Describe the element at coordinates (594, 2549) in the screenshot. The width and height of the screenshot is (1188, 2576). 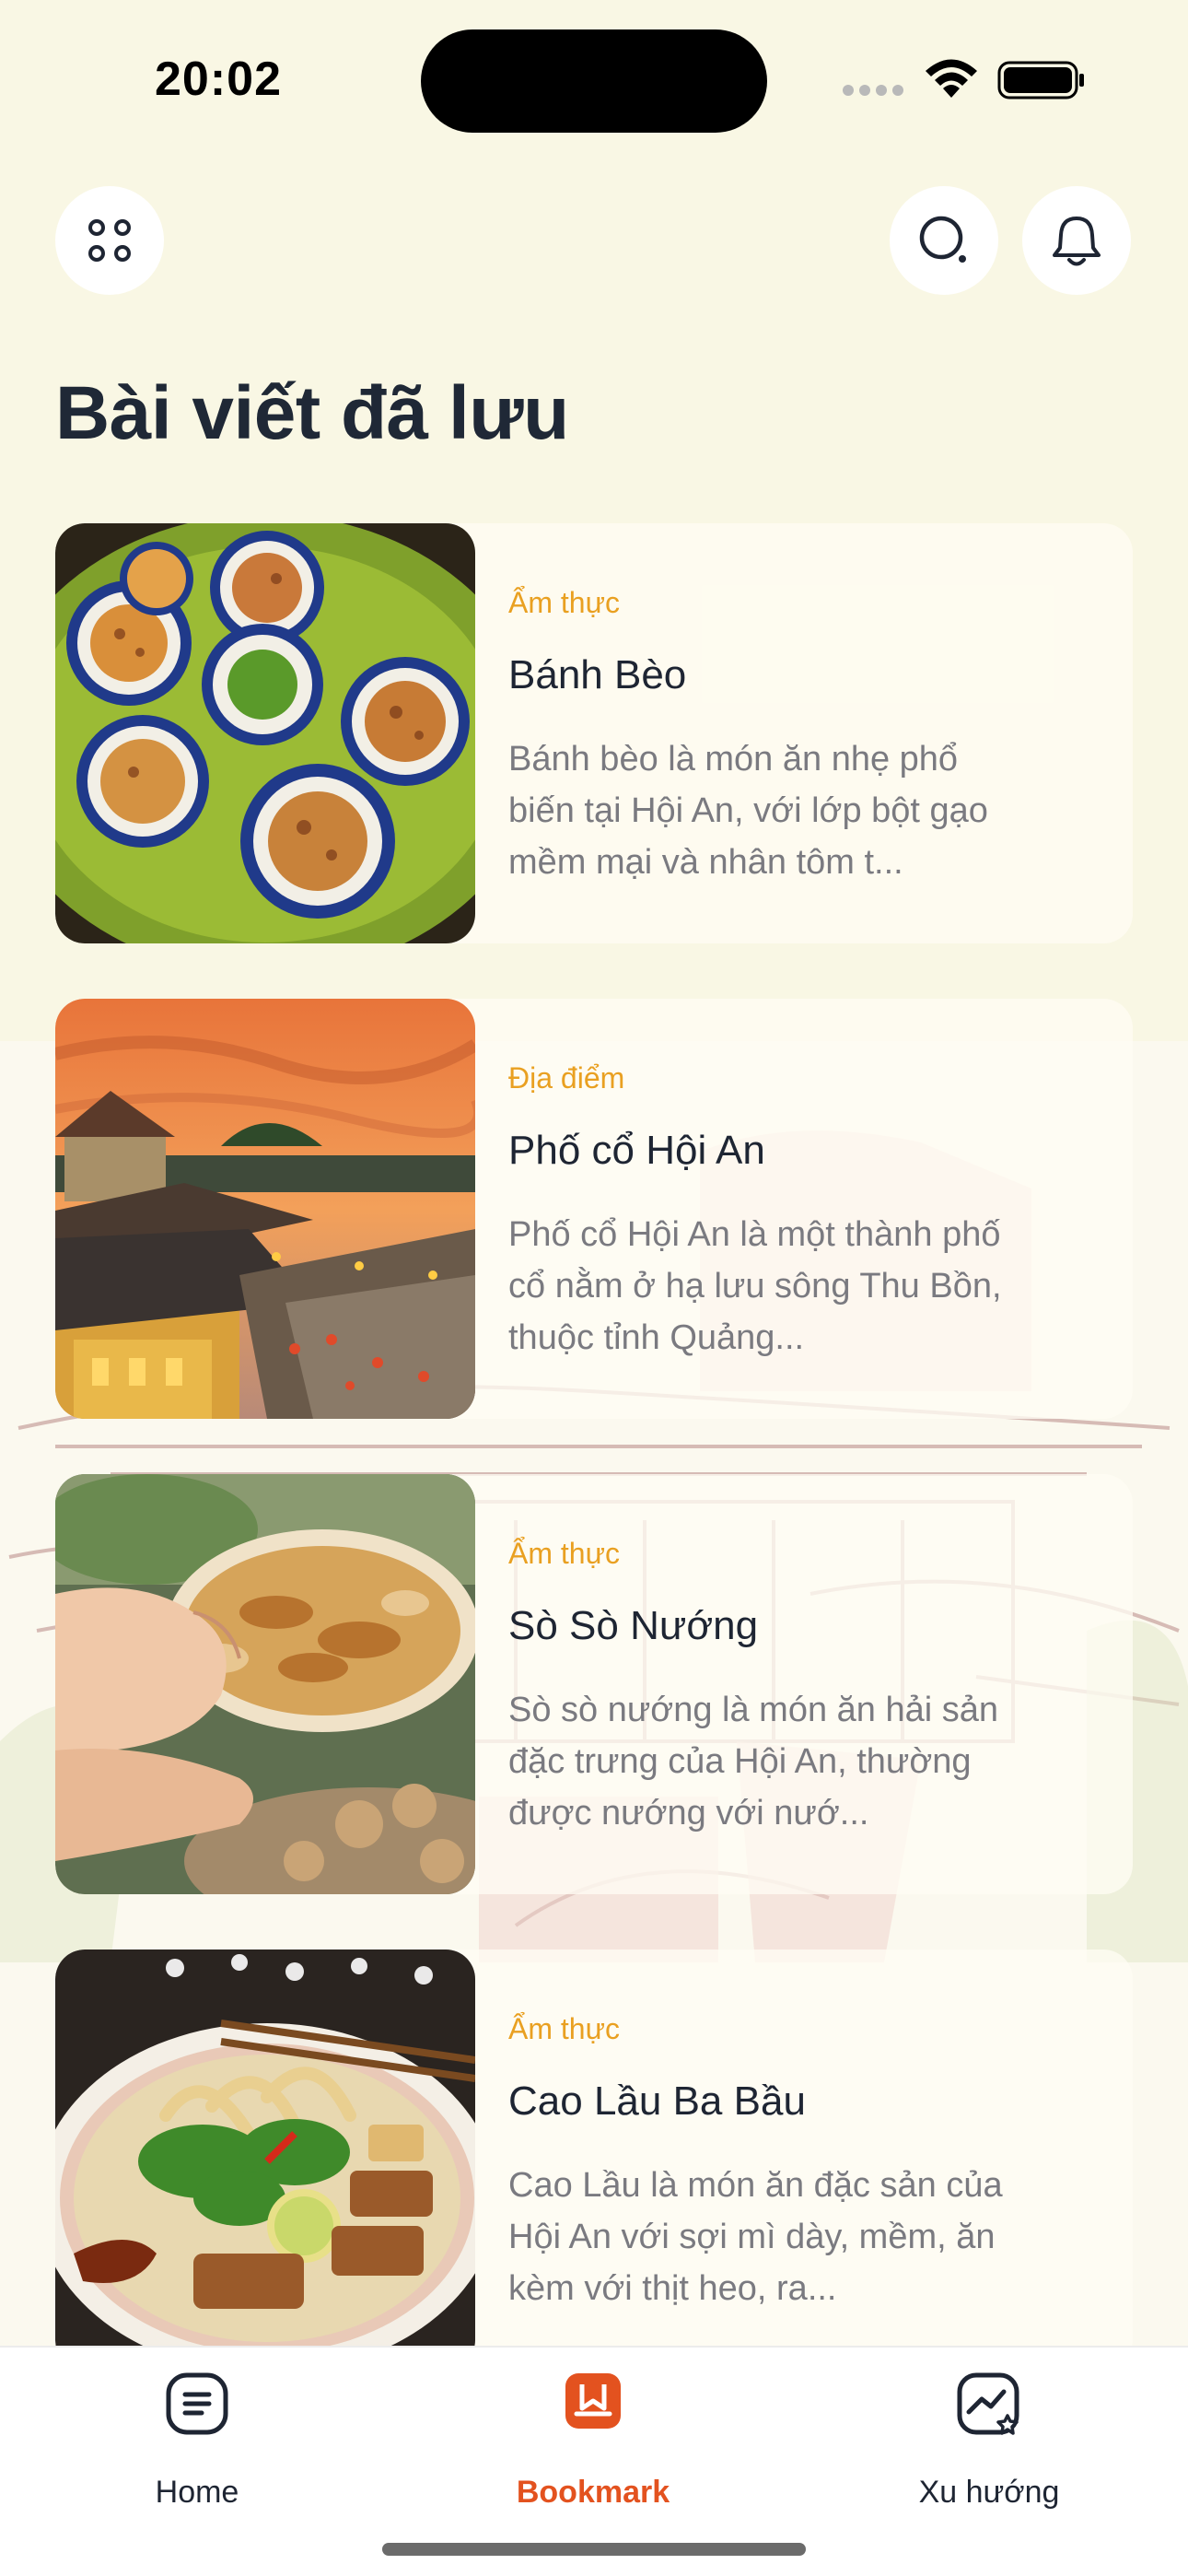
I see `home-indicator` at that location.